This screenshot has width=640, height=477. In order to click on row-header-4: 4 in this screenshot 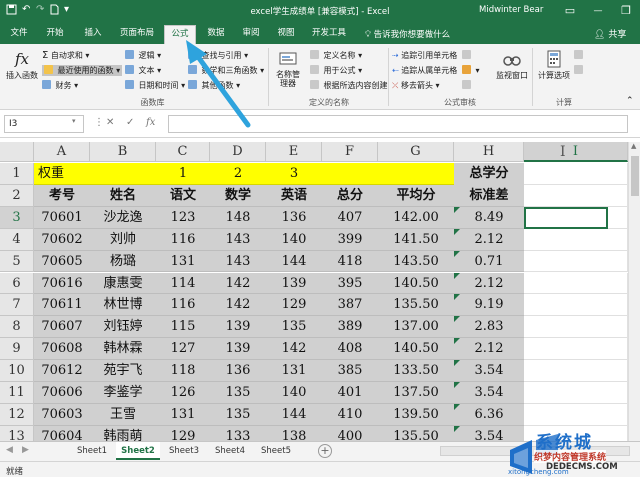, I will do `click(17, 239)`.